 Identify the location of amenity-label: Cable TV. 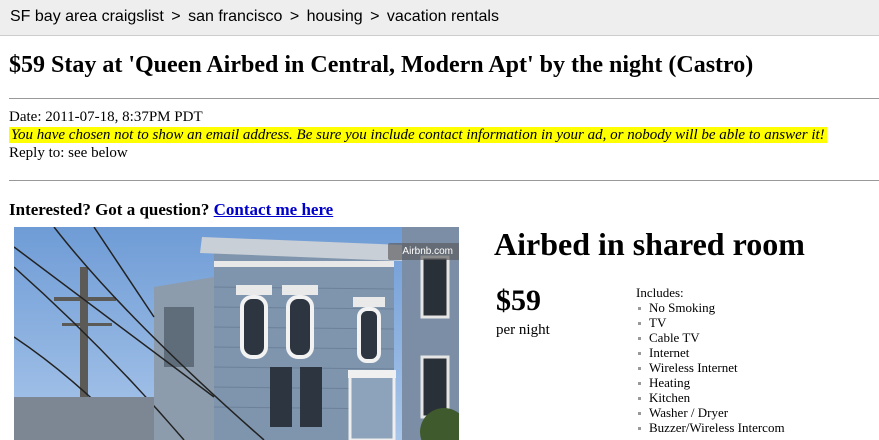
(674, 337).